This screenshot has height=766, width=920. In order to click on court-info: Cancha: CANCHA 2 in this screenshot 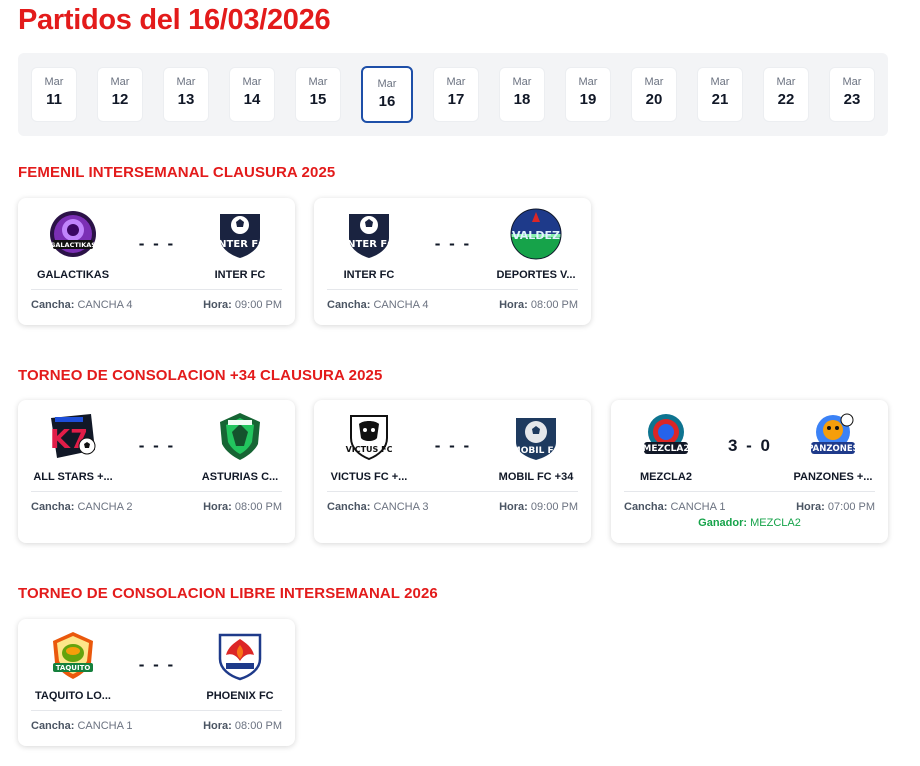, I will do `click(82, 507)`.